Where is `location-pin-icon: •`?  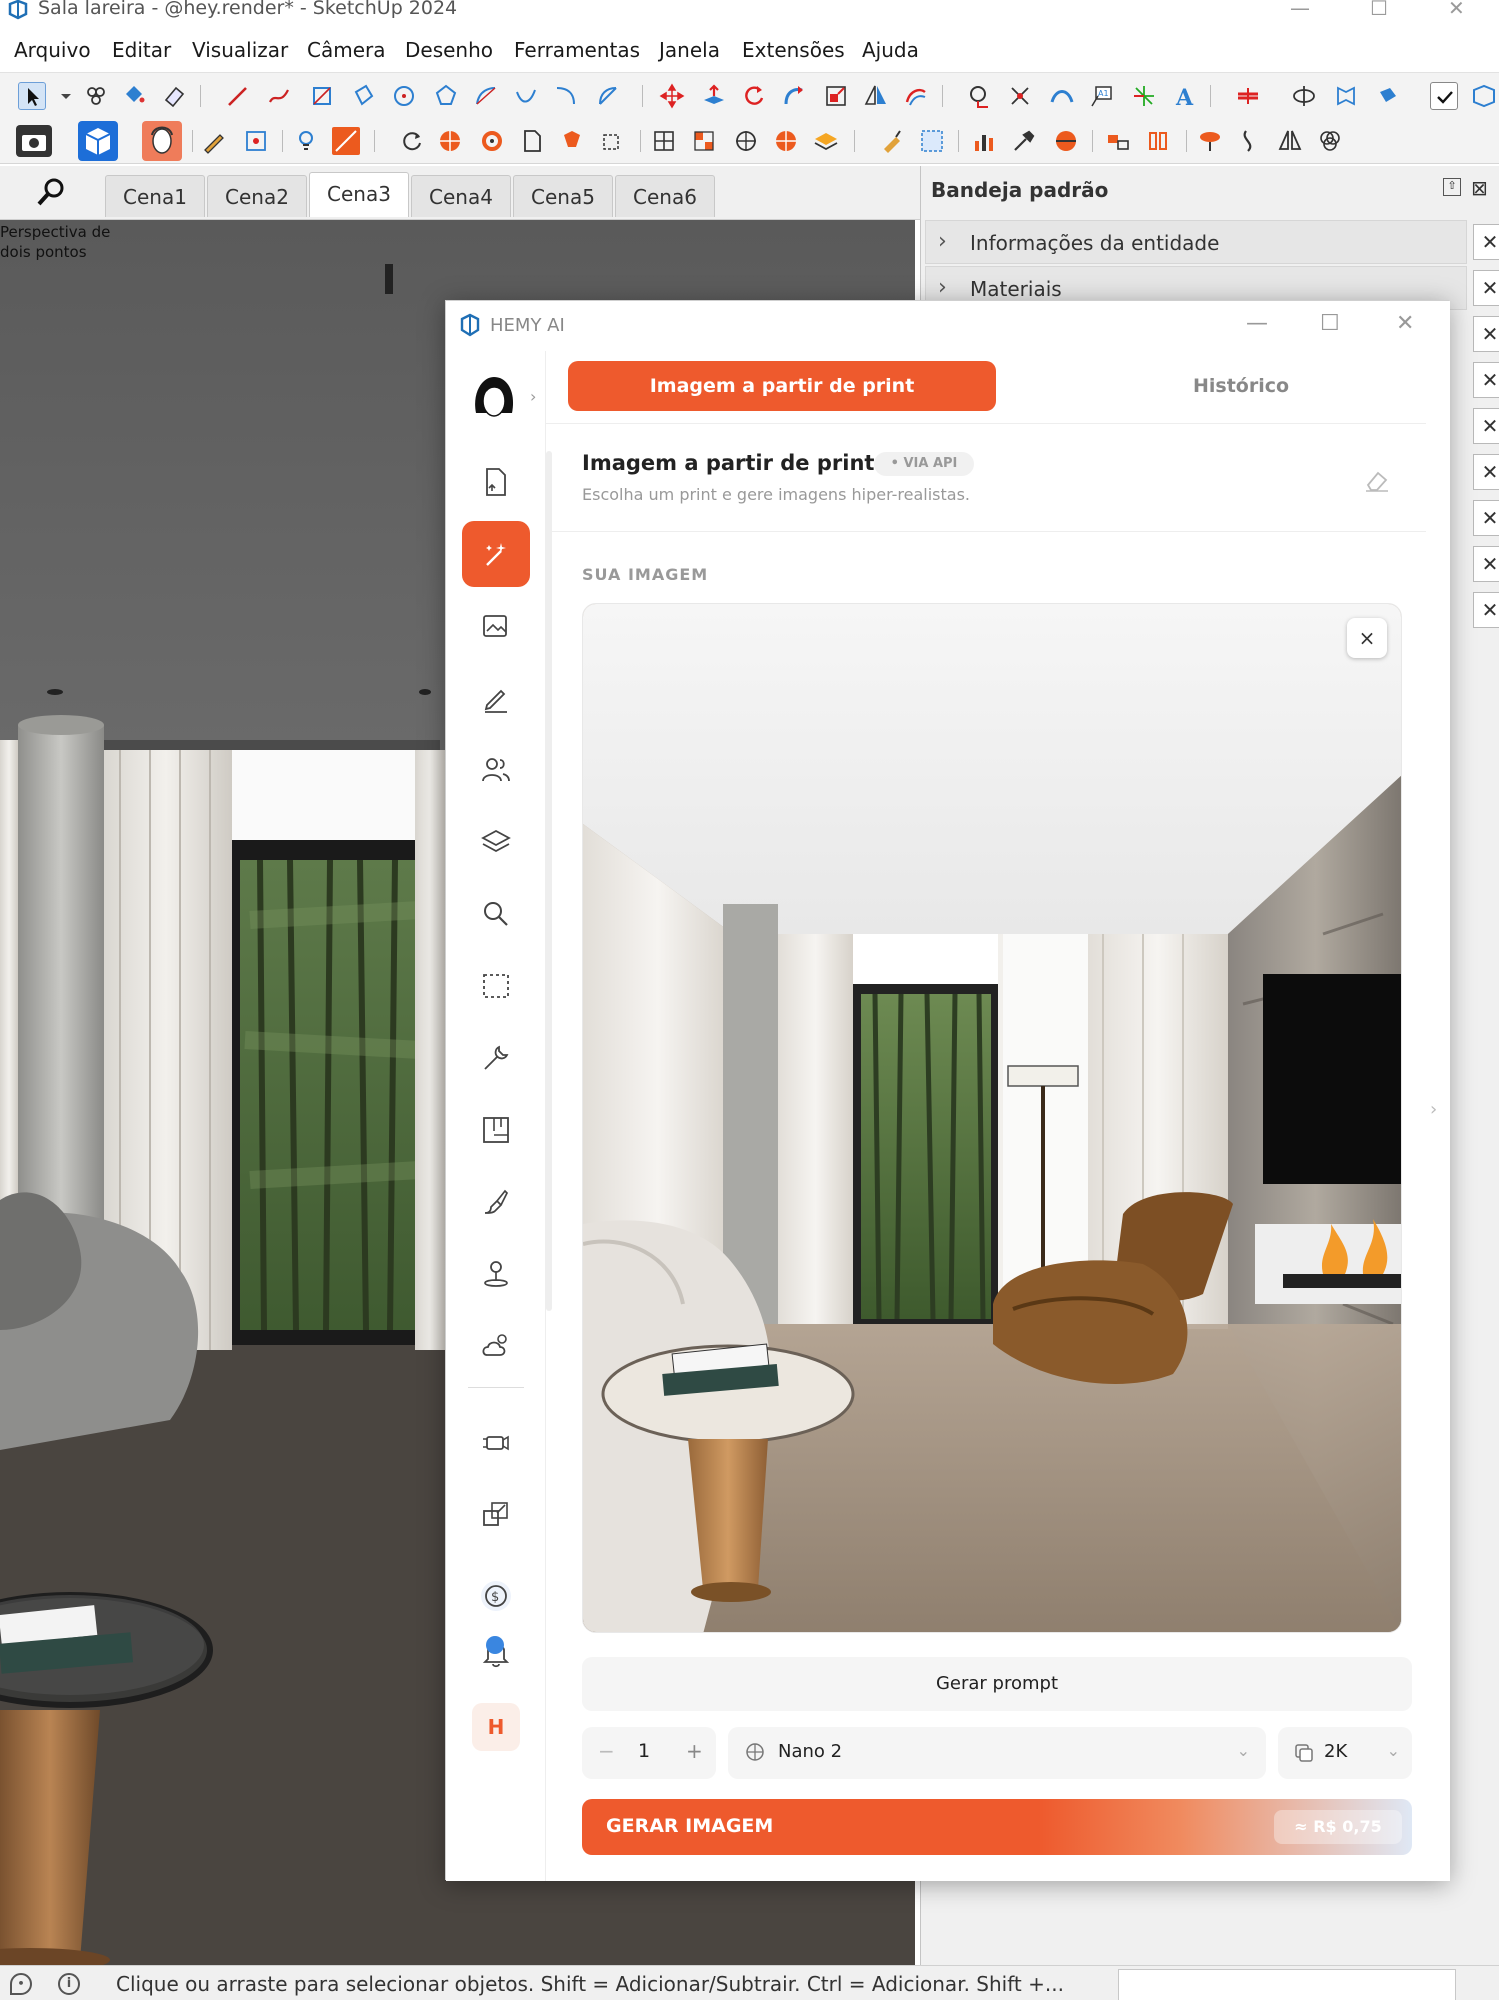
location-pin-icon: • is located at coordinates (21, 1984).